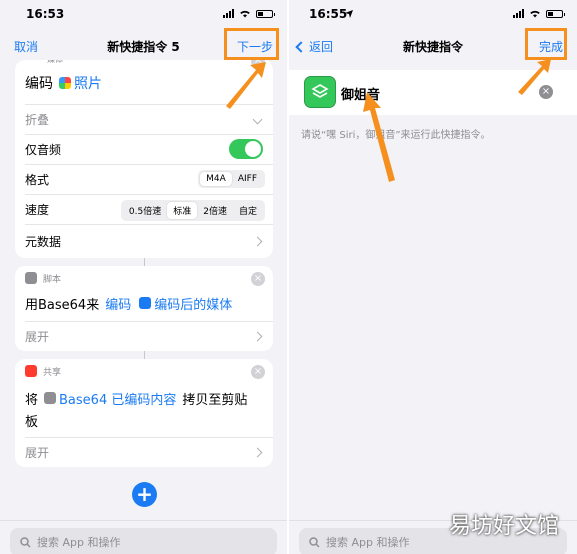  I want to click on share-icon, so click(31, 371).